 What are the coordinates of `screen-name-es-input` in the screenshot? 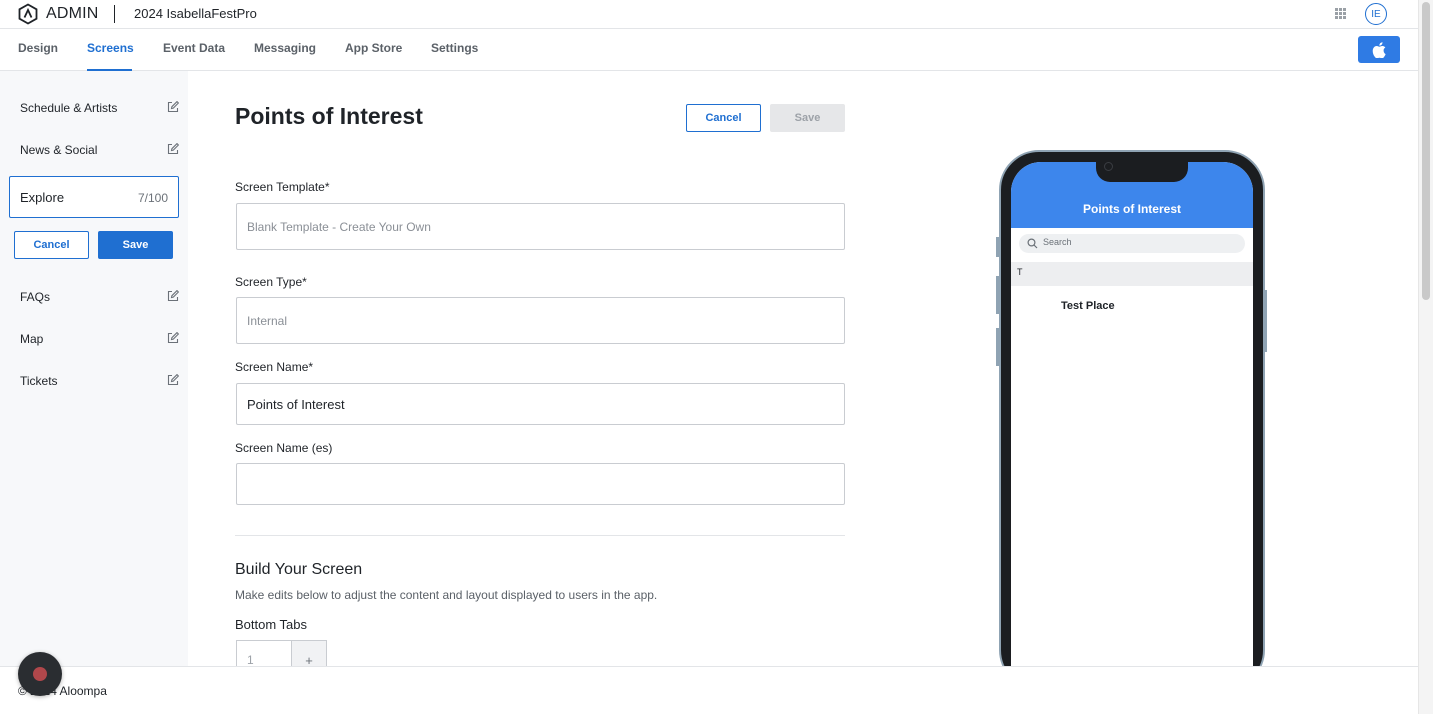 It's located at (540, 484).